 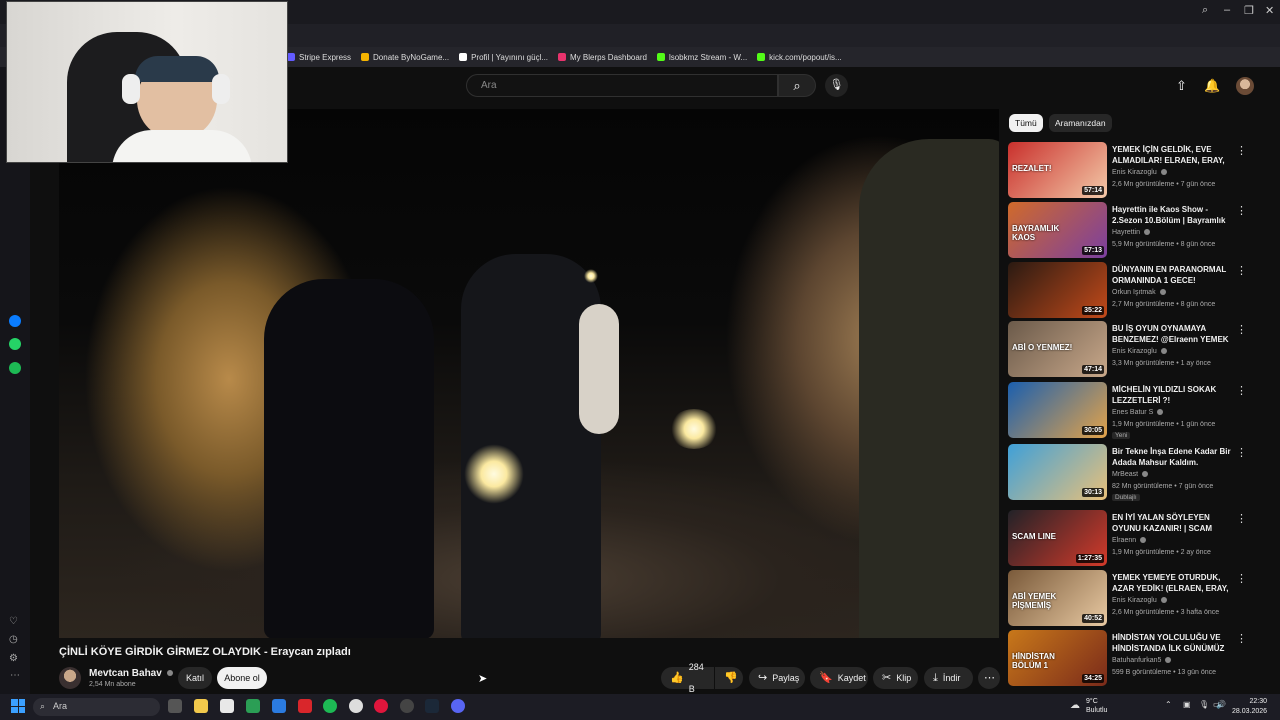 What do you see at coordinates (1138, 412) in the screenshot?
I see `recommendation-channel: Enes Batur S` at bounding box center [1138, 412].